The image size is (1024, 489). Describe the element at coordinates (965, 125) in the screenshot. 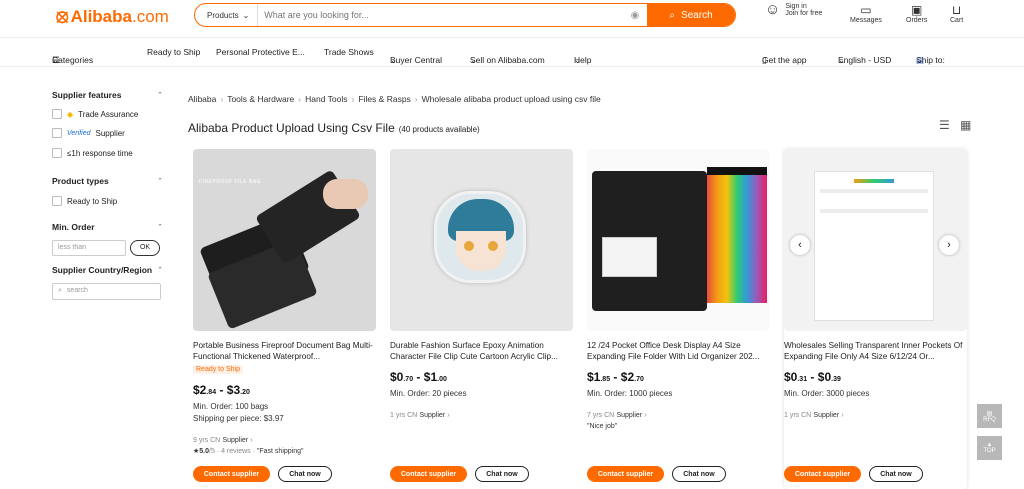

I see `grid-view-icon: ▦` at that location.